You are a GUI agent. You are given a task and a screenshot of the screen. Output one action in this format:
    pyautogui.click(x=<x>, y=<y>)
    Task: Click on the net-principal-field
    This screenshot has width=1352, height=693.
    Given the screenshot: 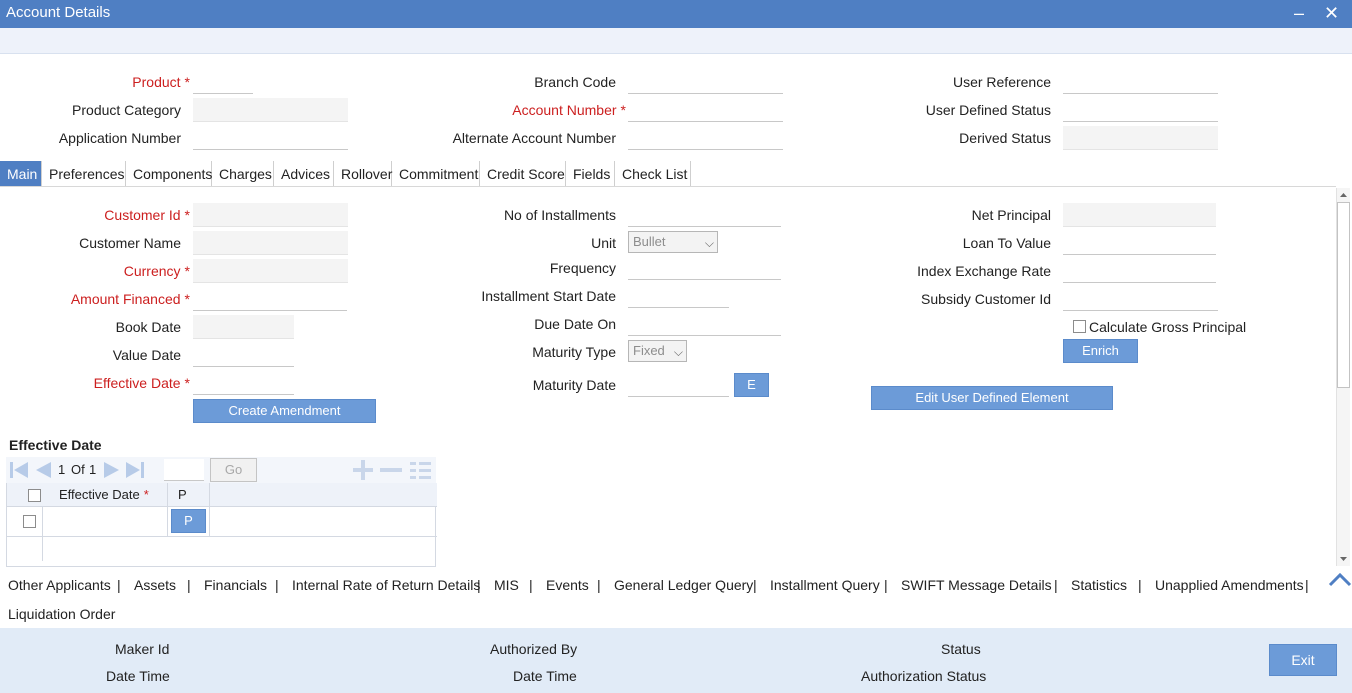 What is the action you would take?
    pyautogui.click(x=1139, y=215)
    